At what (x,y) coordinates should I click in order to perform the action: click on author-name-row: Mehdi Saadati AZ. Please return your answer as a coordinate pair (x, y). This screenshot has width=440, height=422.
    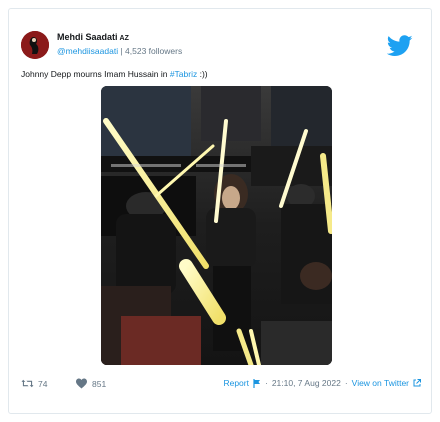
    Looking at the image, I should click on (93, 37).